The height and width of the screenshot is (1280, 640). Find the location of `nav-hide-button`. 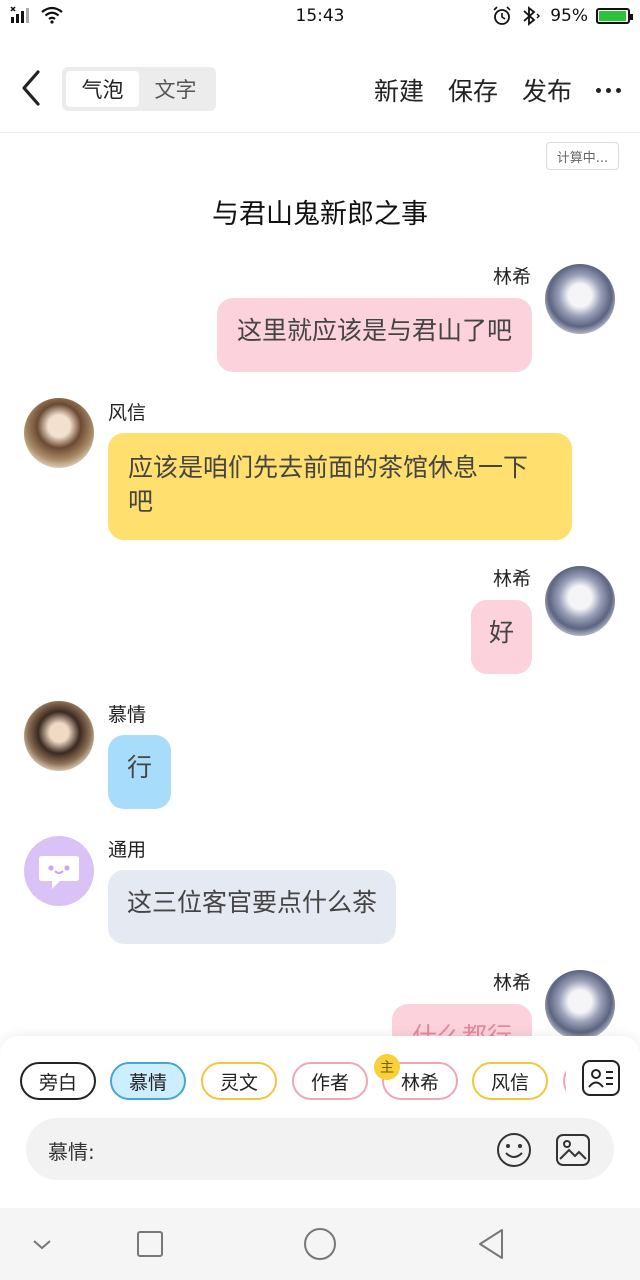

nav-hide-button is located at coordinates (42, 1244).